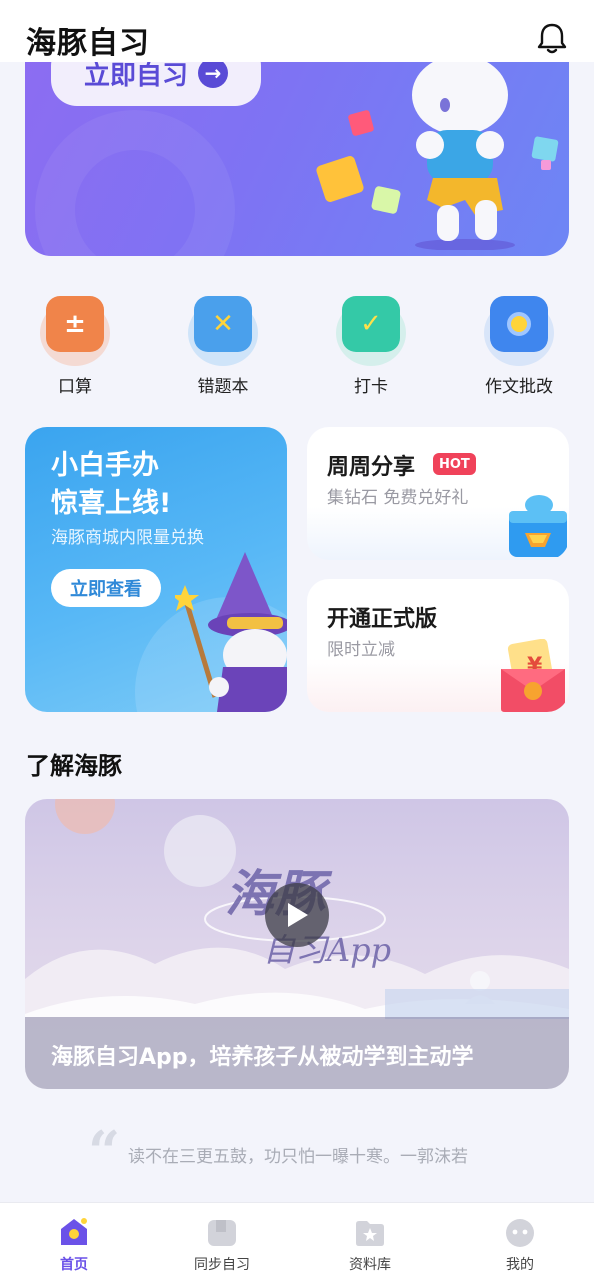 The image size is (594, 1280). I want to click on quick-item-mental-math: ± 口算, so click(75, 344).